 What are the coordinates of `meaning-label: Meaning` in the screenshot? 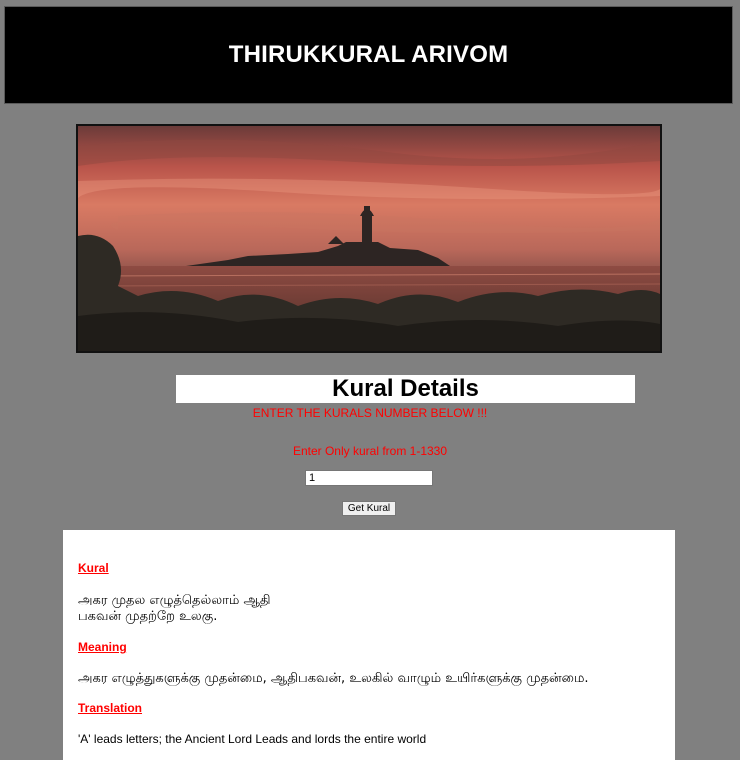 It's located at (102, 647).